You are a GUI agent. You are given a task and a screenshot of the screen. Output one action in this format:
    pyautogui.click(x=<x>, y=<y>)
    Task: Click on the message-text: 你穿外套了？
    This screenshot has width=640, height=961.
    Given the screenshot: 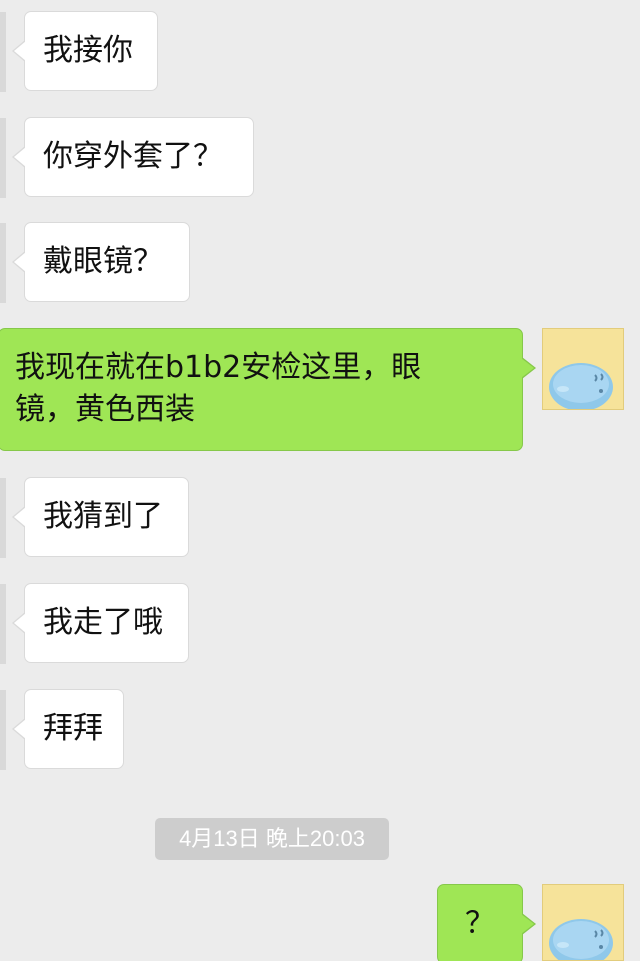 What is the action you would take?
    pyautogui.click(x=133, y=156)
    